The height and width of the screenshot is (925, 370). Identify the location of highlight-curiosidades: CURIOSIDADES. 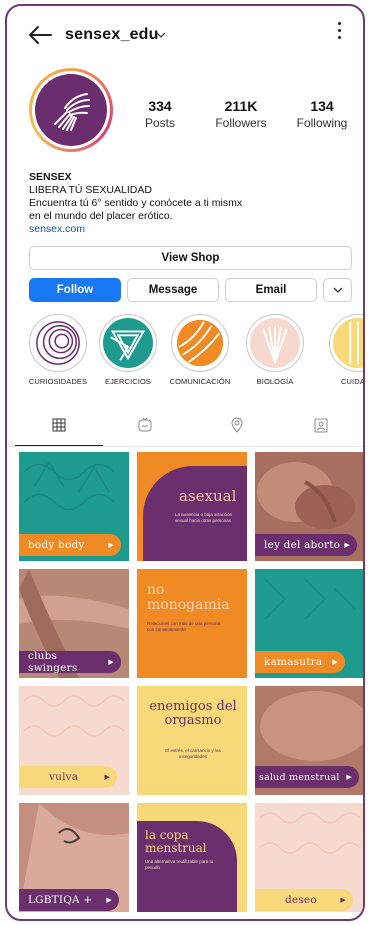
(58, 350).